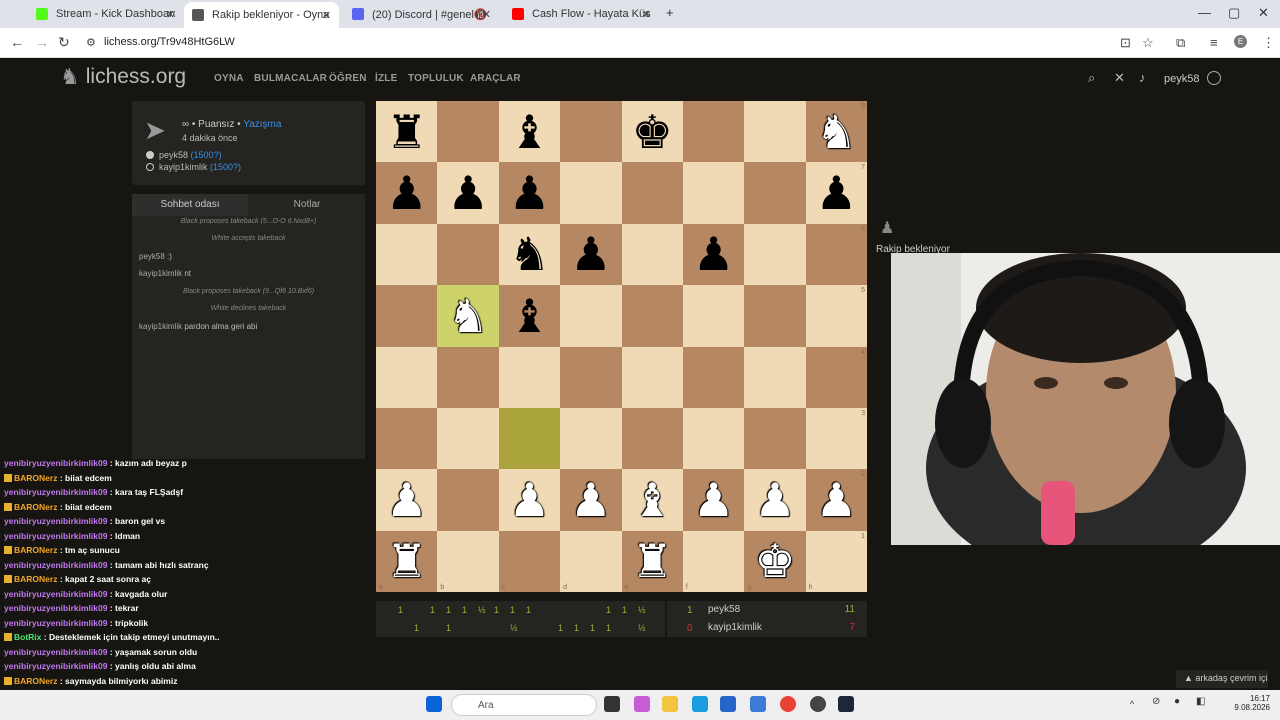 The image size is (1280, 720). What do you see at coordinates (434, 704) in the screenshot?
I see `windows-start-icon` at bounding box center [434, 704].